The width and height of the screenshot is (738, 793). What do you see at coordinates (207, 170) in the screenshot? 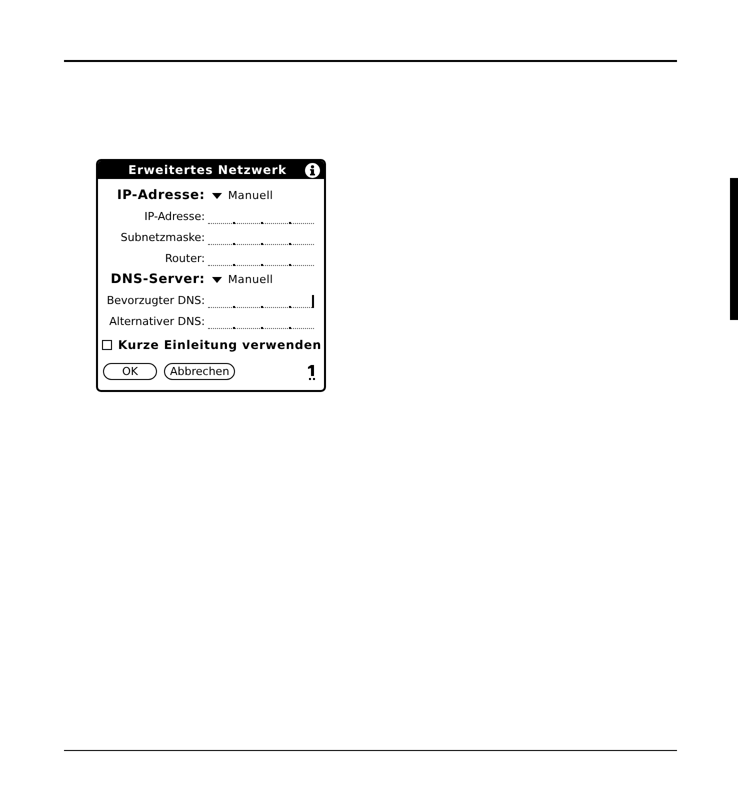
I see `dialog-title: Erweitertes Netzwerk` at bounding box center [207, 170].